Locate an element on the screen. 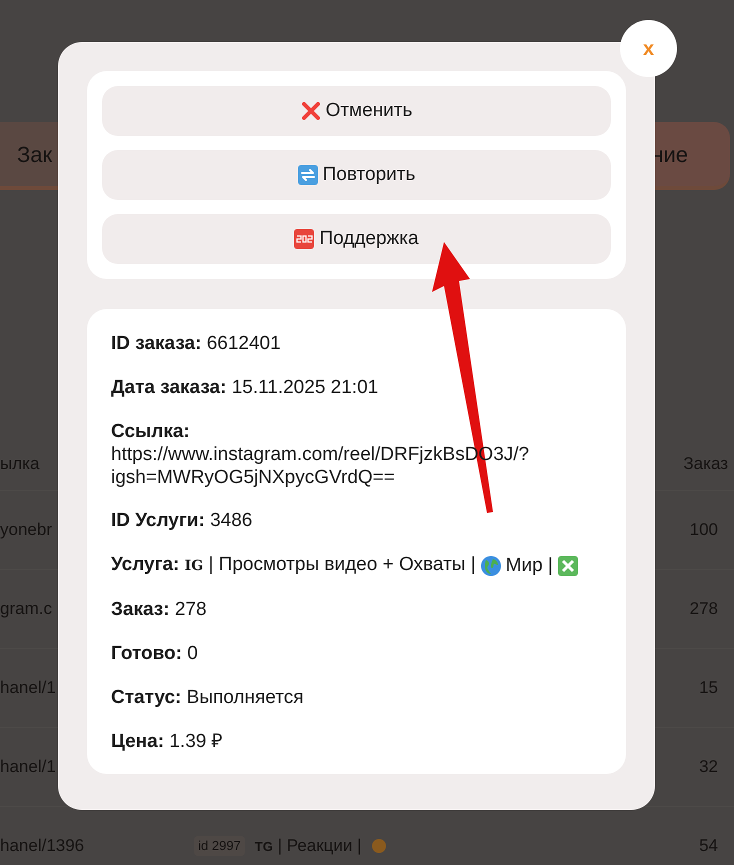 The width and height of the screenshot is (734, 865). action-button: Отменить is located at coordinates (356, 111).